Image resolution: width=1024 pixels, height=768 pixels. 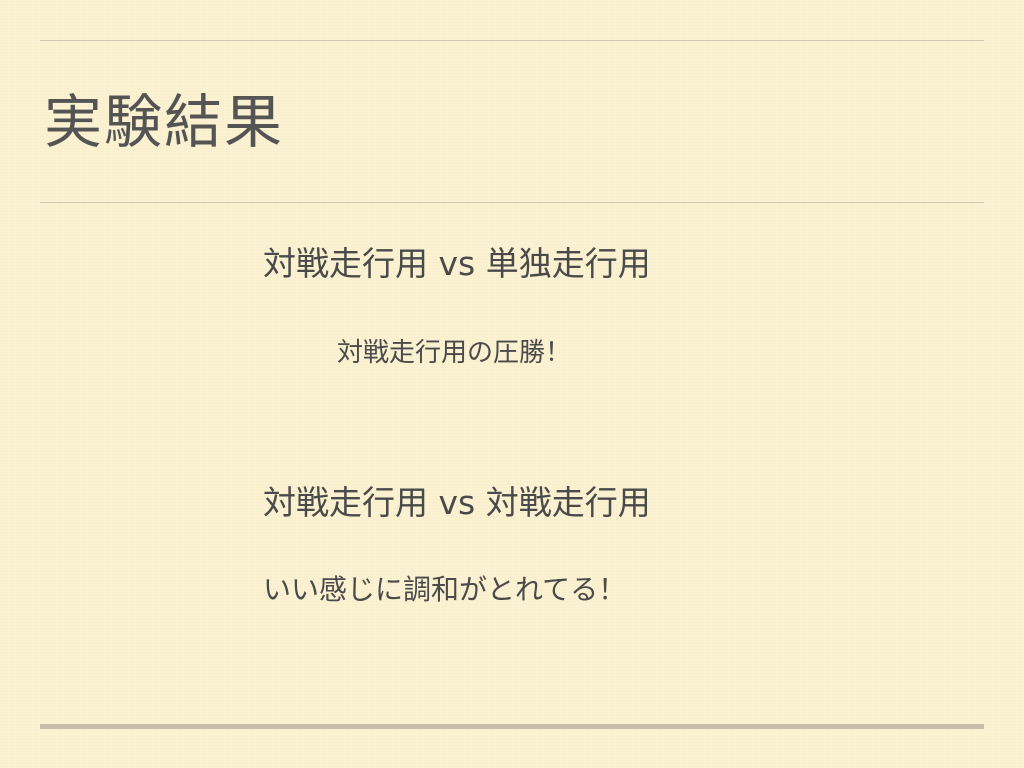 What do you see at coordinates (512, 726) in the screenshot?
I see `bottom-divider` at bounding box center [512, 726].